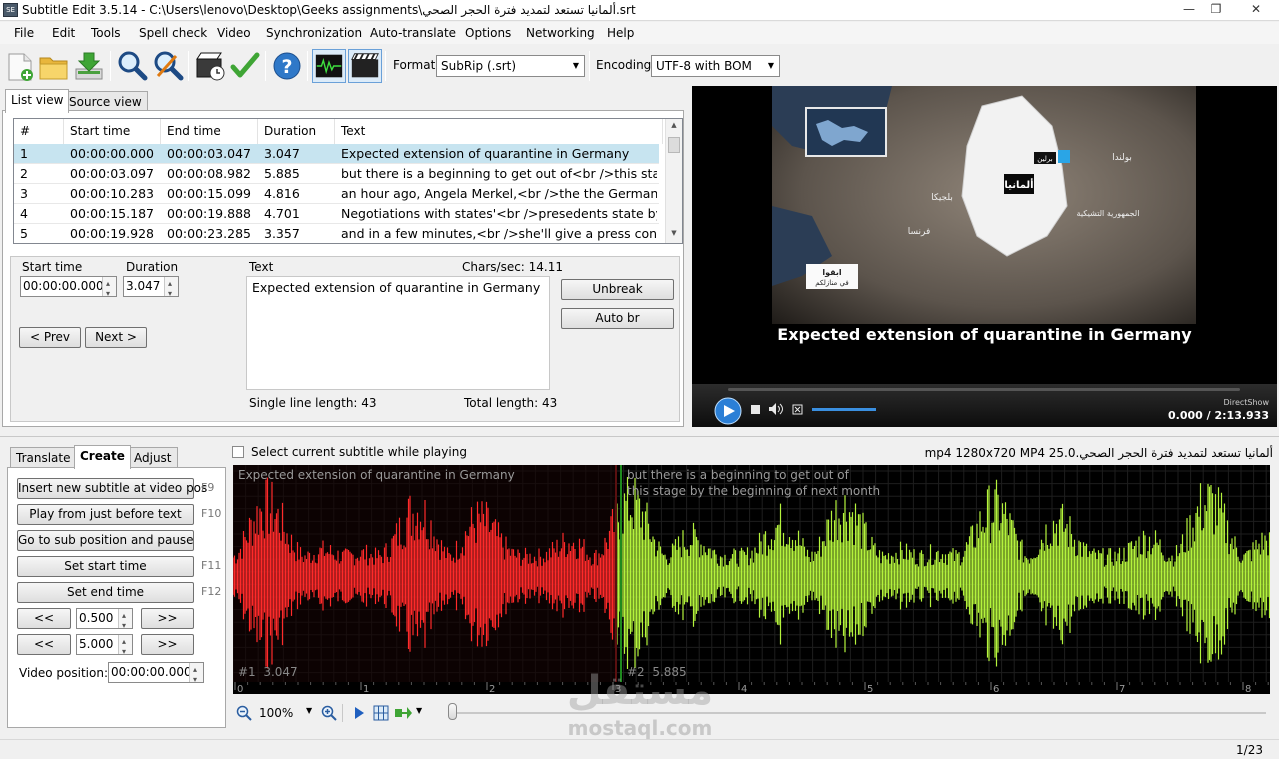  Describe the element at coordinates (132, 66) in the screenshot. I see `find-icon` at that location.